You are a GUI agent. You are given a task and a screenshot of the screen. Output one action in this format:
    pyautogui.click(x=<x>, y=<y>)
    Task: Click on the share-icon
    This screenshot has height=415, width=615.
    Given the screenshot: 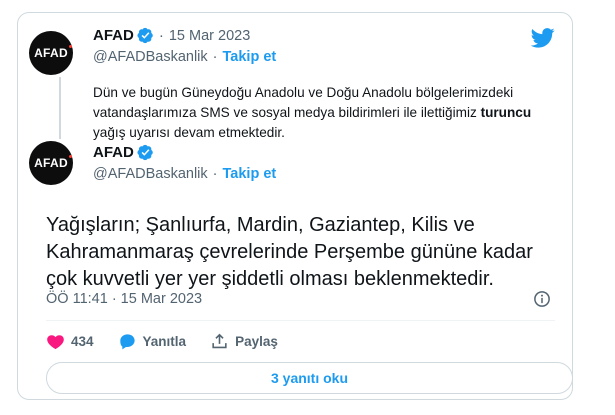 What is the action you would take?
    pyautogui.click(x=219, y=341)
    